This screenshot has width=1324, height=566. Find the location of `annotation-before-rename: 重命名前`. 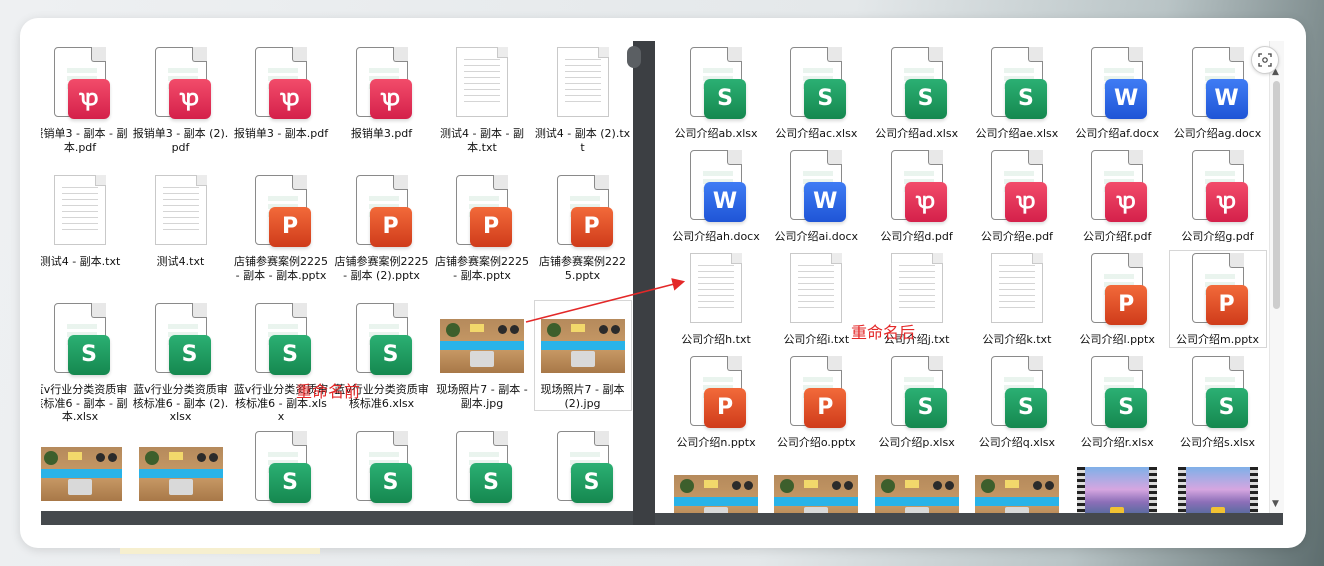

annotation-before-rename: 重命名前 is located at coordinates (328, 391).